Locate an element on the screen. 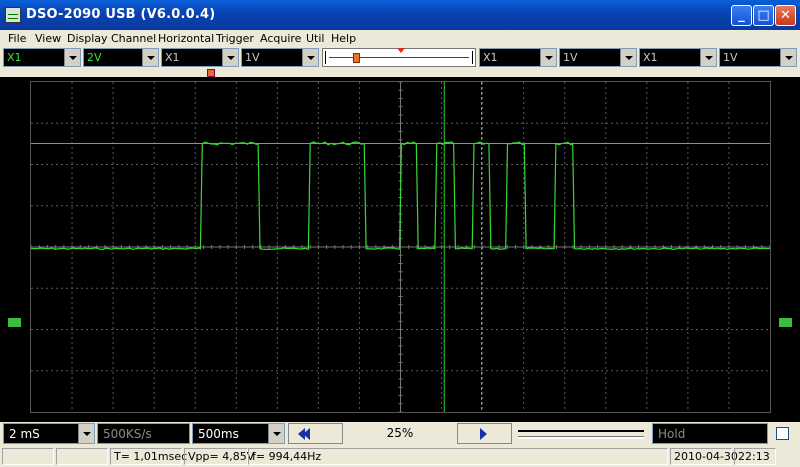 The height and width of the screenshot is (467, 800). ch4-probe-dropdown: X1 is located at coordinates (678, 57).